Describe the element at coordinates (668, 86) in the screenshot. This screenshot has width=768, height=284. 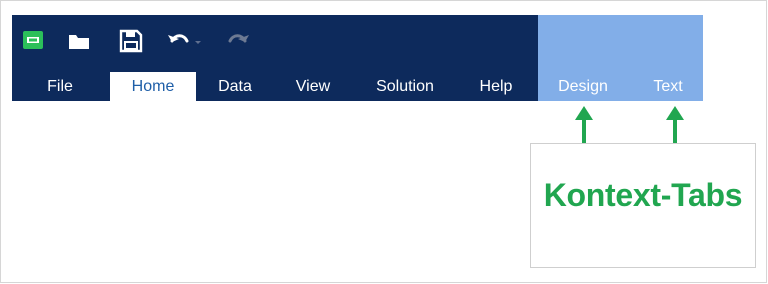
I see `tab-text: Text` at that location.